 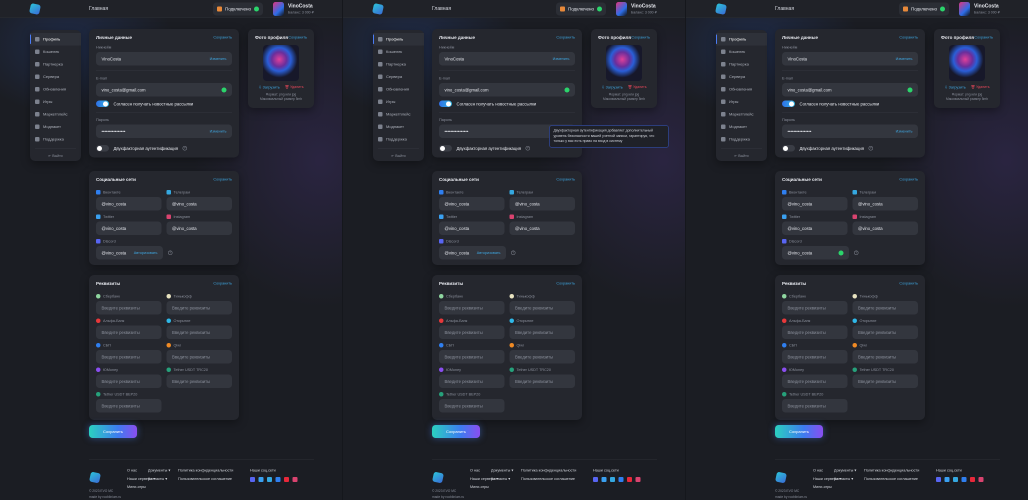 What do you see at coordinates (784, 9) in the screenshot?
I see `nav-home-link: Главная` at bounding box center [784, 9].